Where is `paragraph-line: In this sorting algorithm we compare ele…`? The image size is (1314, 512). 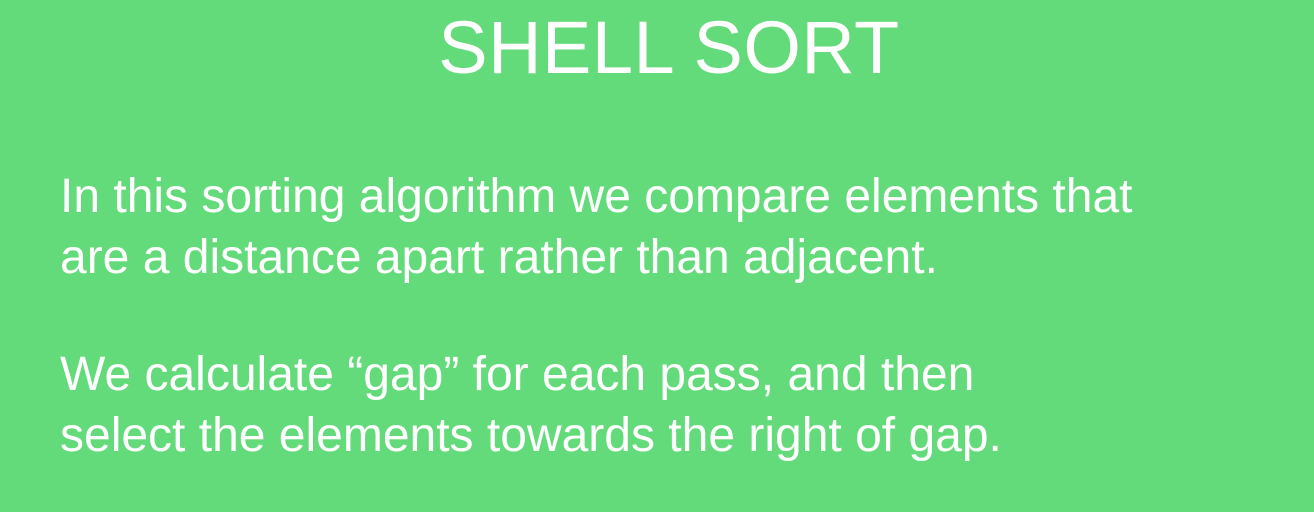
paragraph-line: In this sorting algorithm we compare ele… is located at coordinates (596, 196).